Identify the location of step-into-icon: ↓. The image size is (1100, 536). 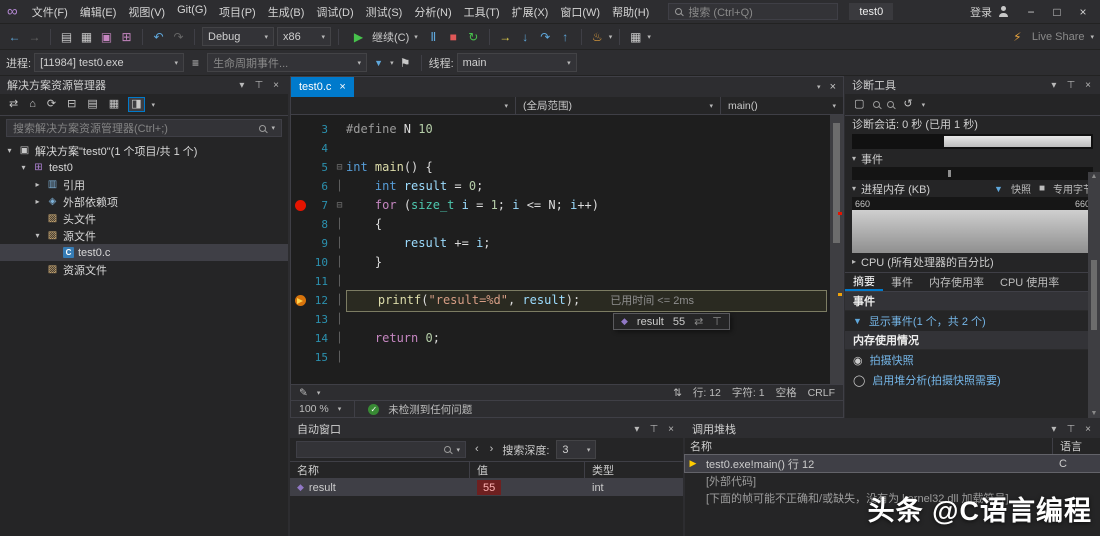
(525, 36).